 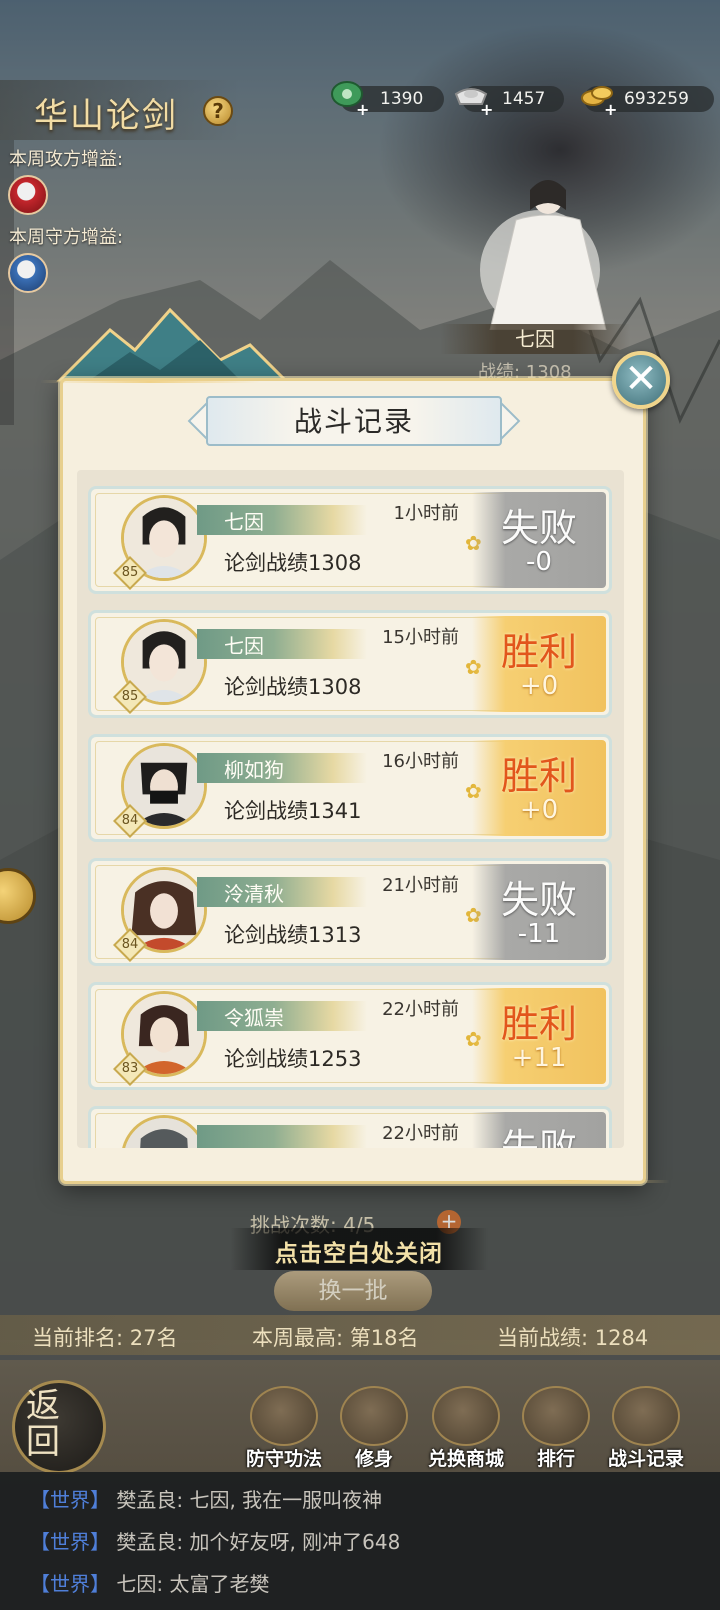 What do you see at coordinates (28, 195) in the screenshot?
I see `attack-buff-icon` at bounding box center [28, 195].